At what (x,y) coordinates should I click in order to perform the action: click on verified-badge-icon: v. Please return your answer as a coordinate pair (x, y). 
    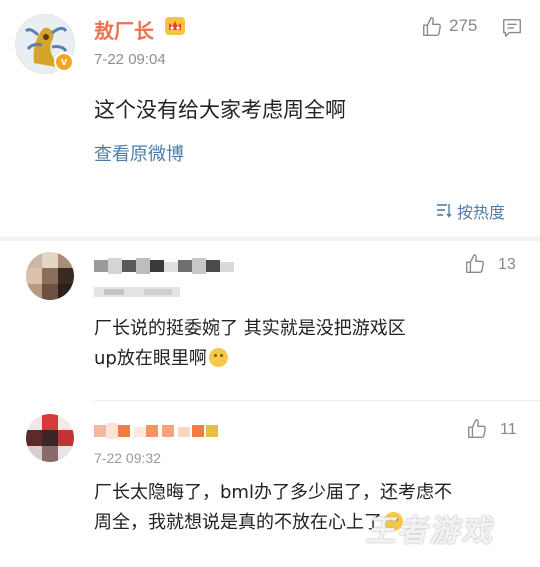
    Looking at the image, I should click on (64, 62).